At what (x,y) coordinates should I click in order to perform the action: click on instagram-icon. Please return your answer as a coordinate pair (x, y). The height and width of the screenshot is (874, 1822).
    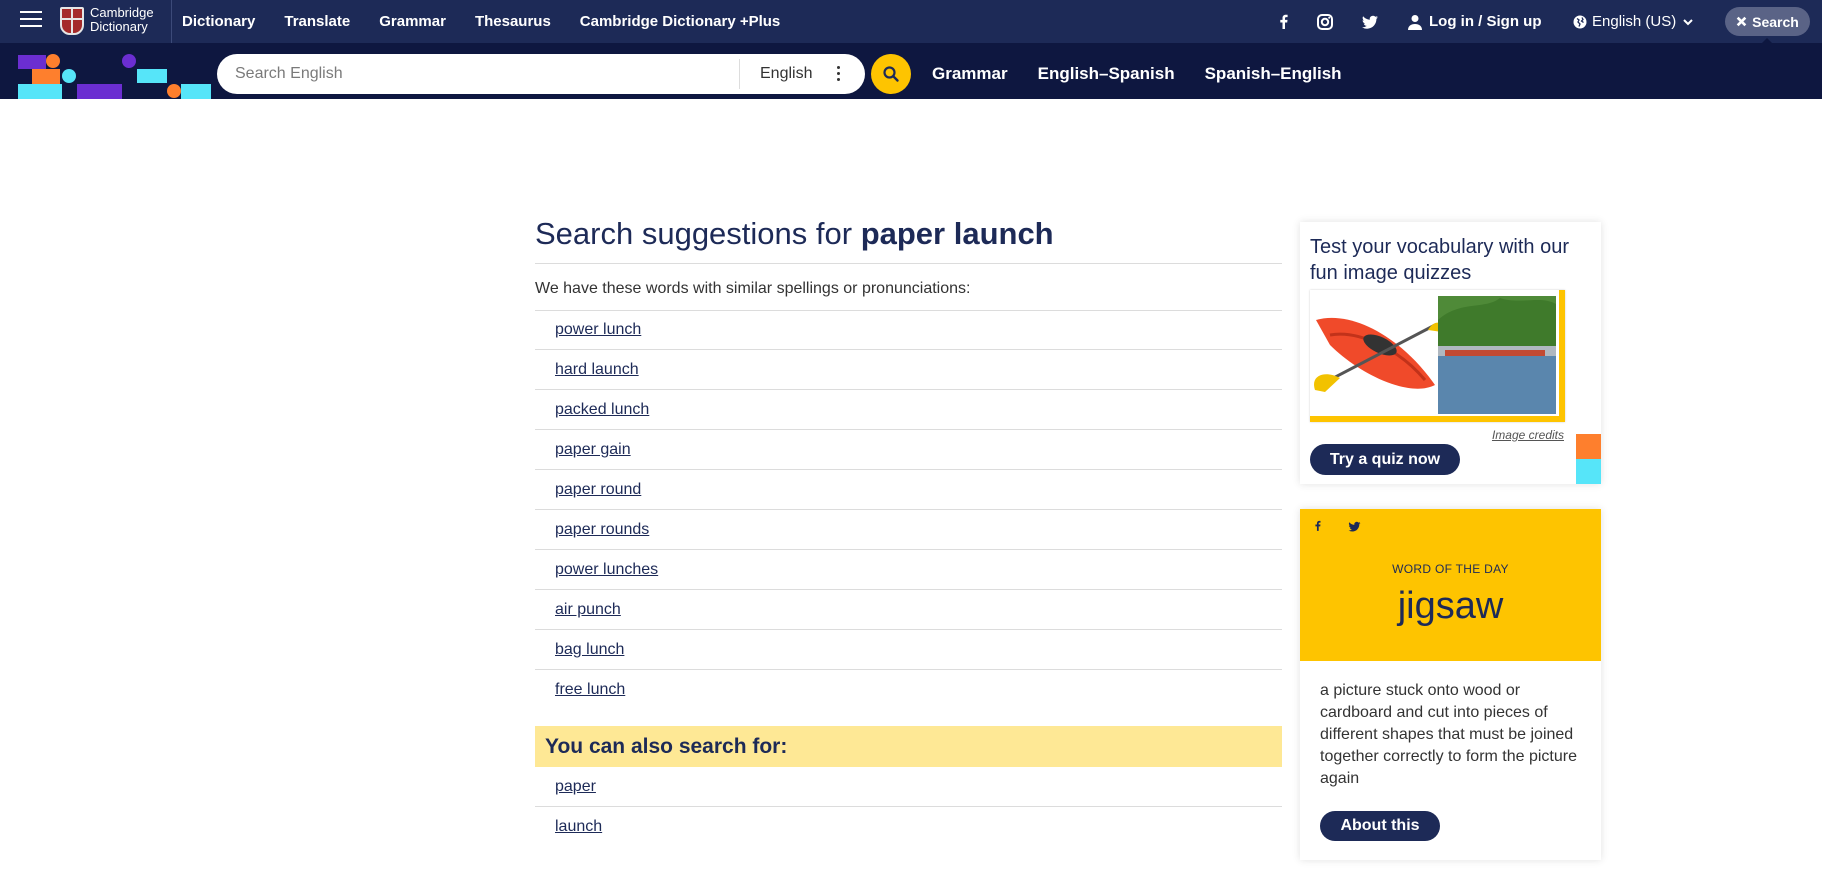
    Looking at the image, I should click on (1325, 22).